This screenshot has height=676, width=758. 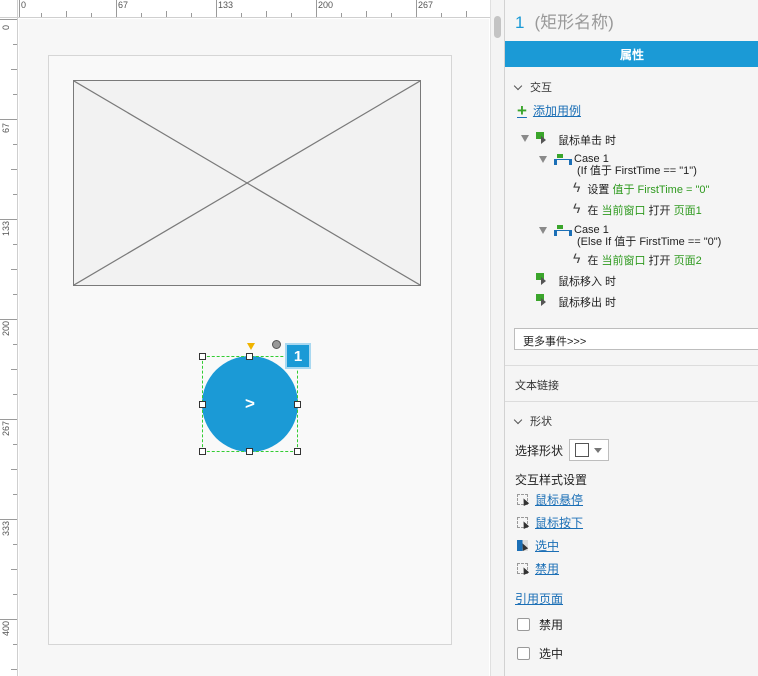 I want to click on action-target: 当前窗口, so click(x=623, y=261).